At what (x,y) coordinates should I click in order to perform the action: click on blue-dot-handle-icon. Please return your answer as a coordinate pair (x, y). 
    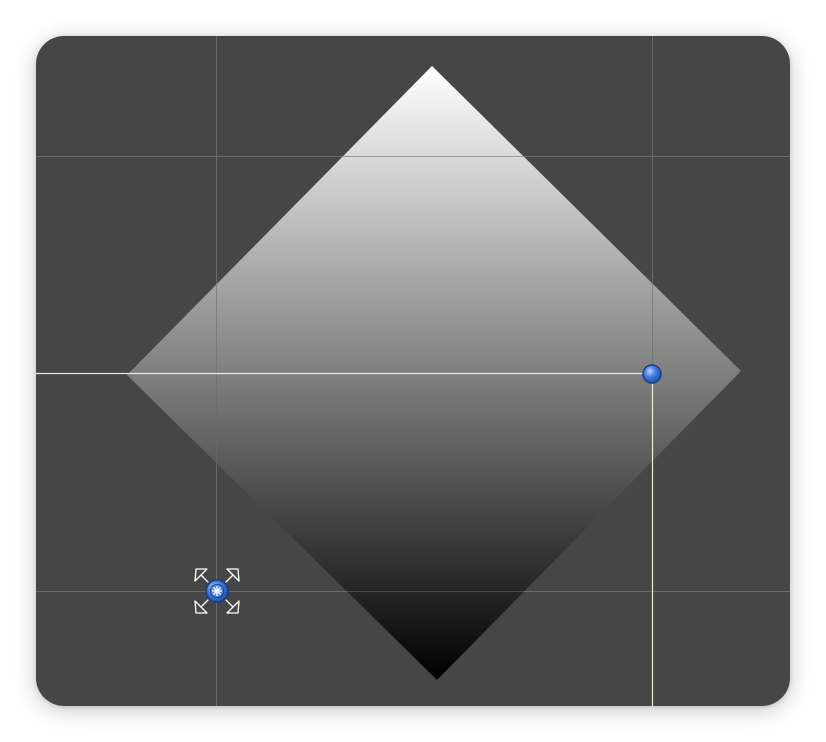
    Looking at the image, I should click on (652, 374).